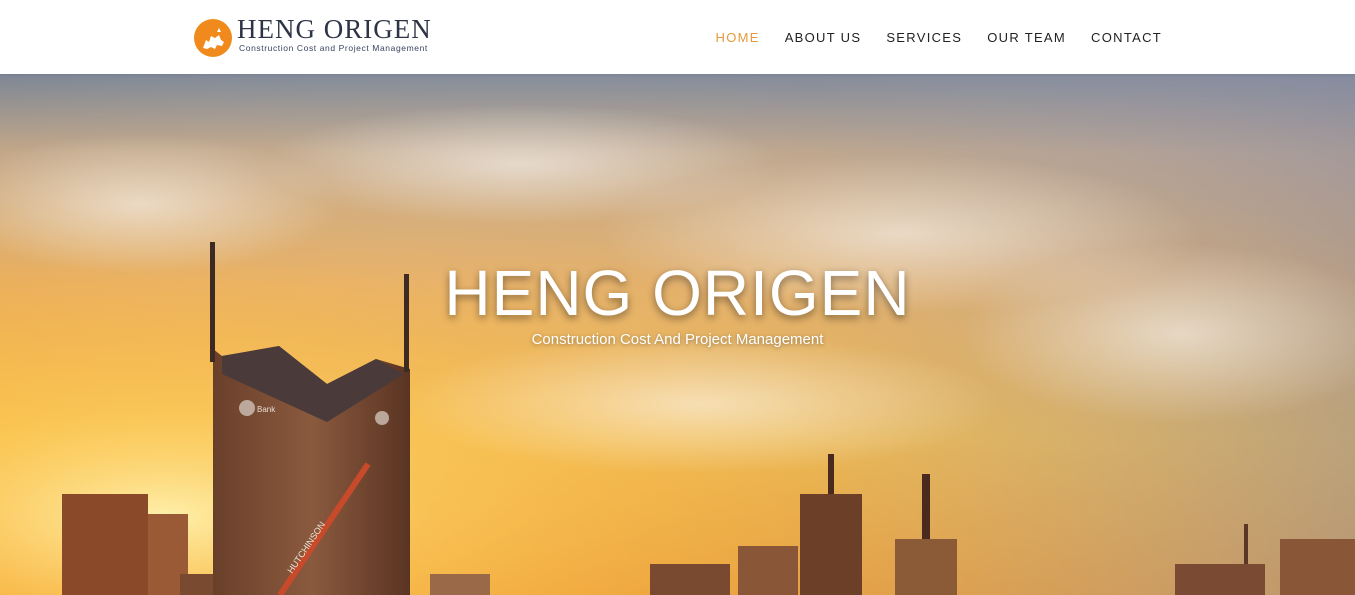 The width and height of the screenshot is (1355, 595). I want to click on nav-home: HOME, so click(738, 37).